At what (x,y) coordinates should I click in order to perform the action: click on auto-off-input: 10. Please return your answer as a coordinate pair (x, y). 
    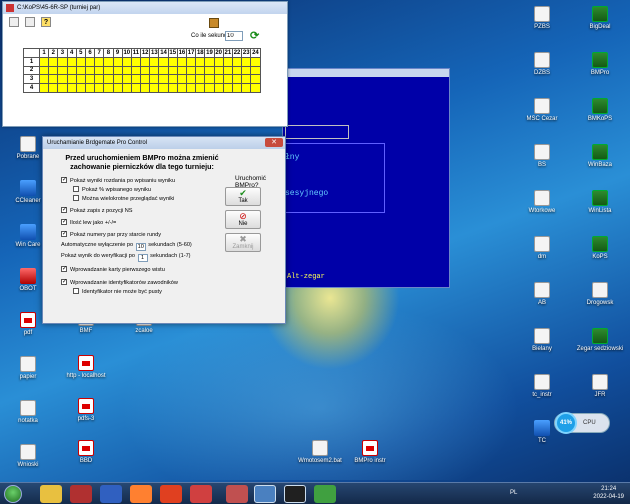
    Looking at the image, I should click on (140, 247).